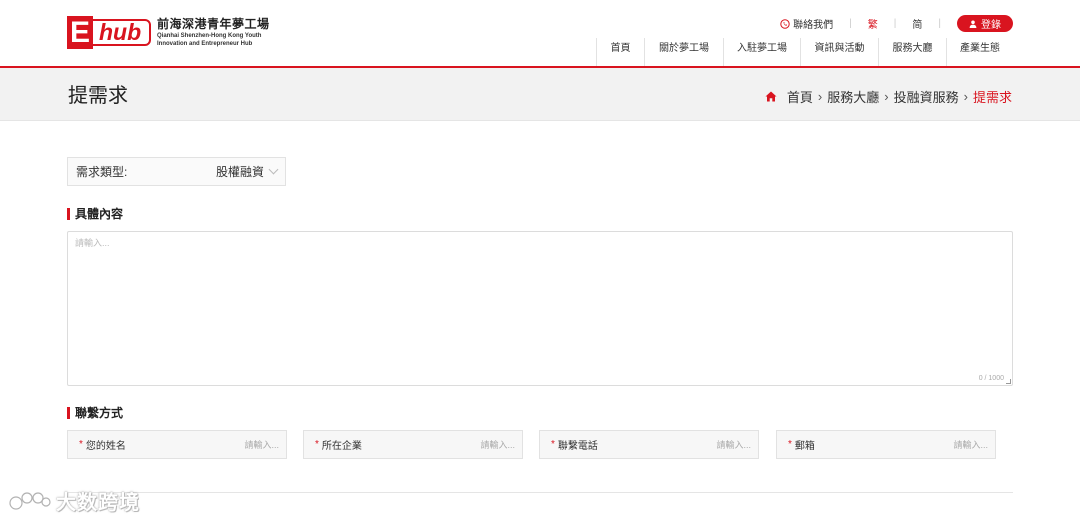 The width and height of the screenshot is (1080, 523). What do you see at coordinates (98, 502) in the screenshot?
I see `watermark-text: 大数跨境` at bounding box center [98, 502].